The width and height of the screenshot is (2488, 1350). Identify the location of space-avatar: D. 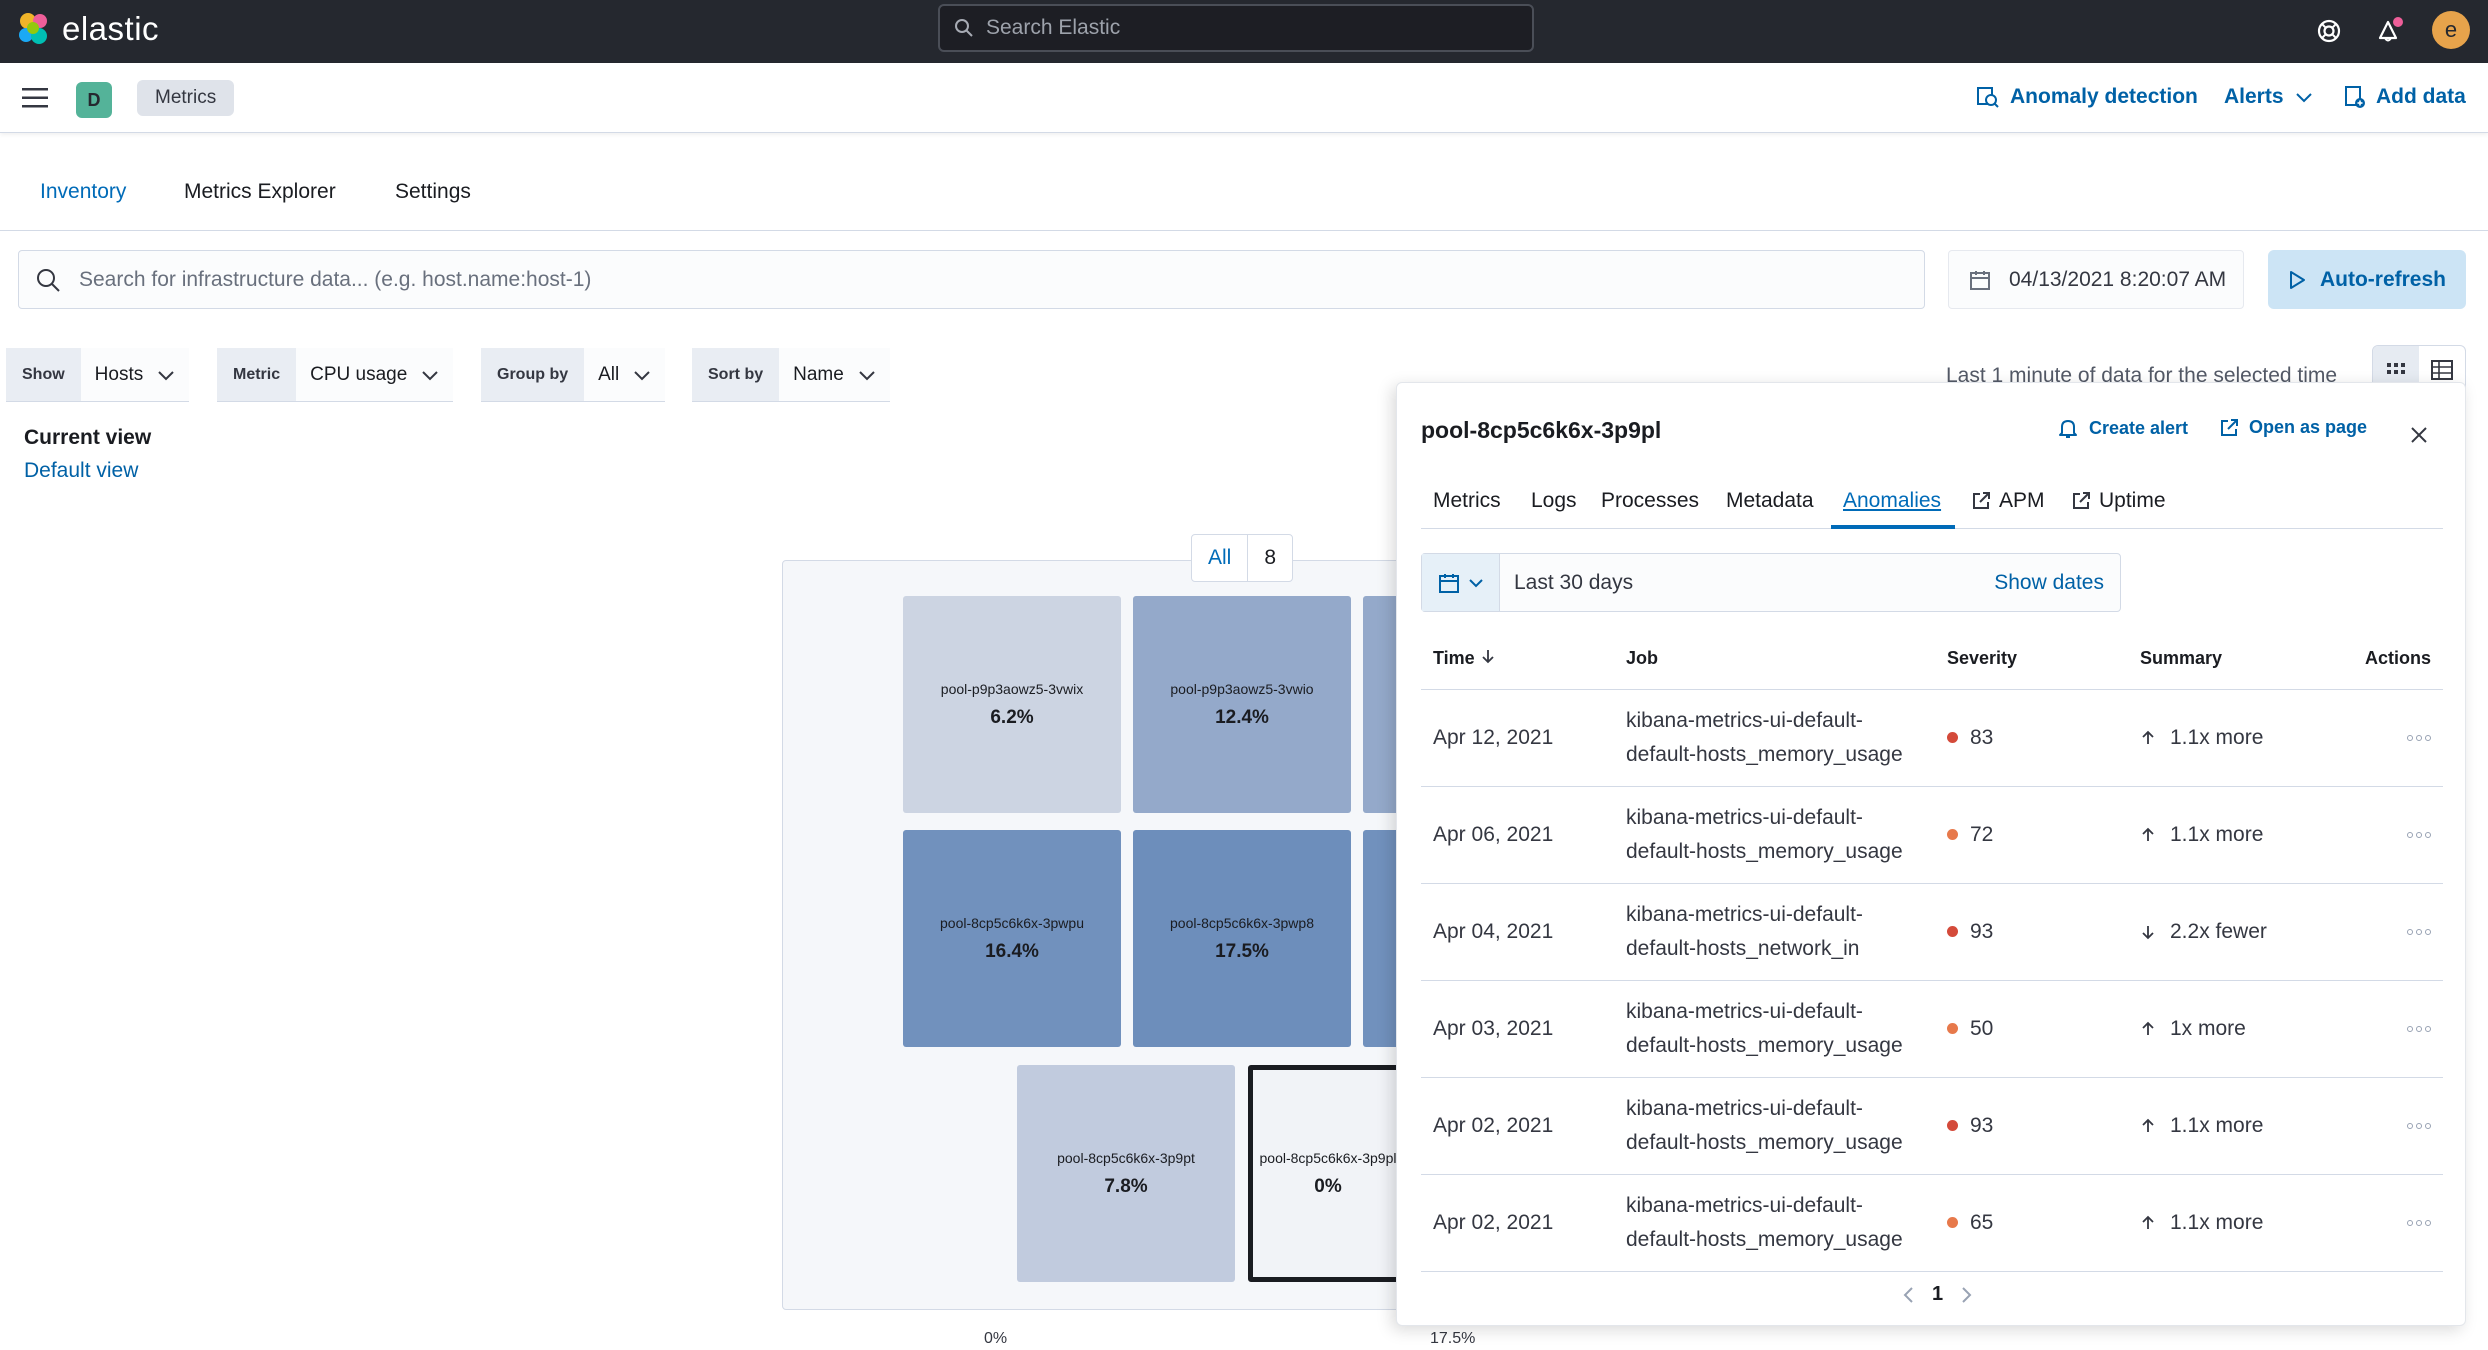
(94, 100).